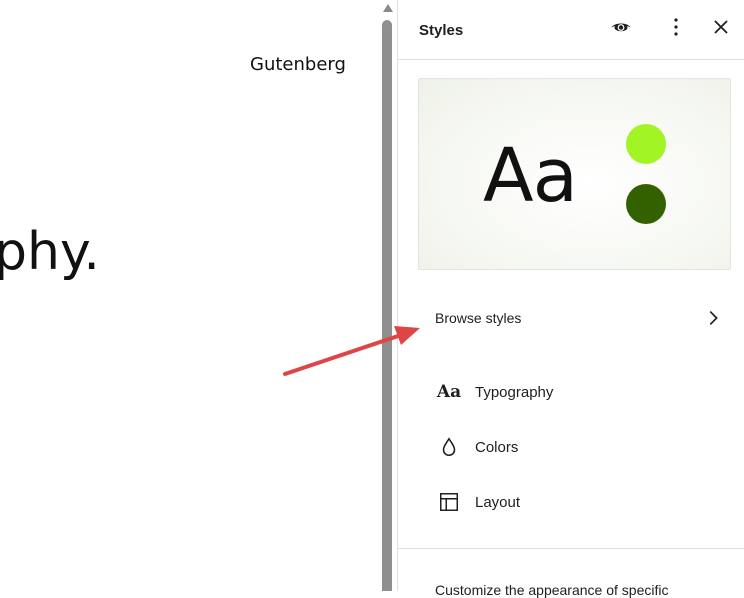  Describe the element at coordinates (713, 320) in the screenshot. I see `chevron-right-icon` at that location.